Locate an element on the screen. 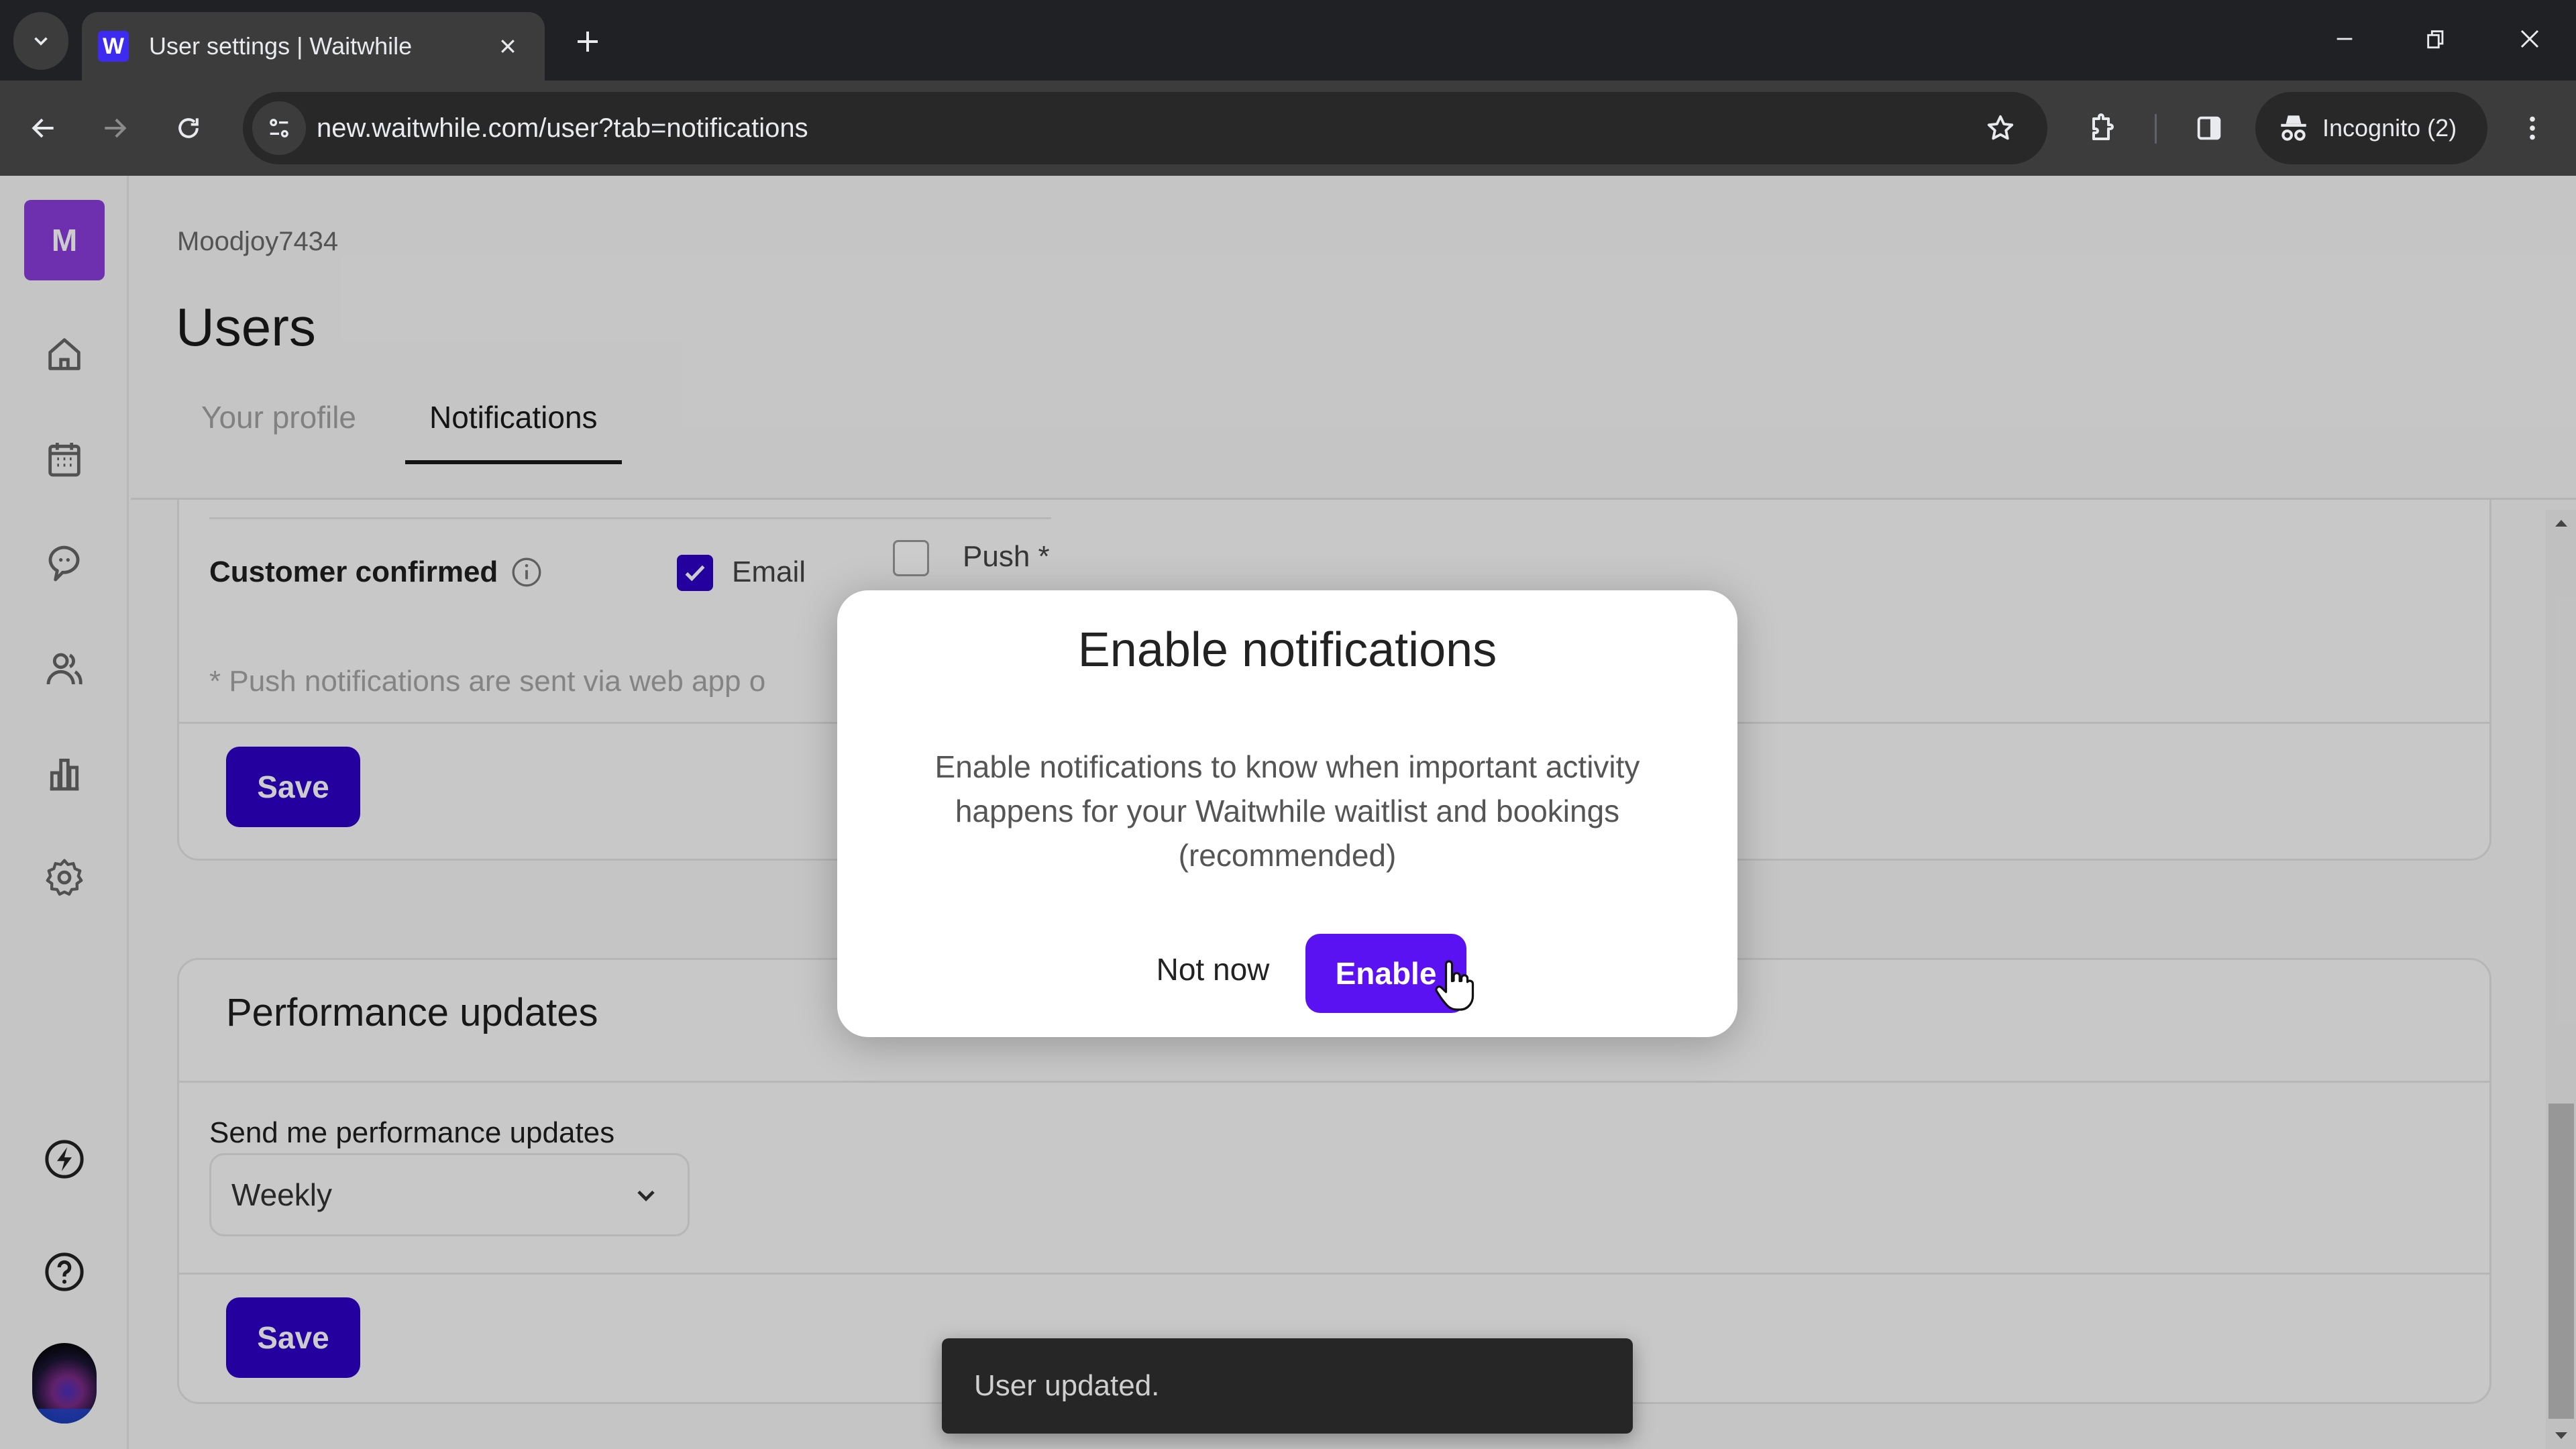 This screenshot has width=2576, height=1449. tab-search-button is located at coordinates (40, 41).